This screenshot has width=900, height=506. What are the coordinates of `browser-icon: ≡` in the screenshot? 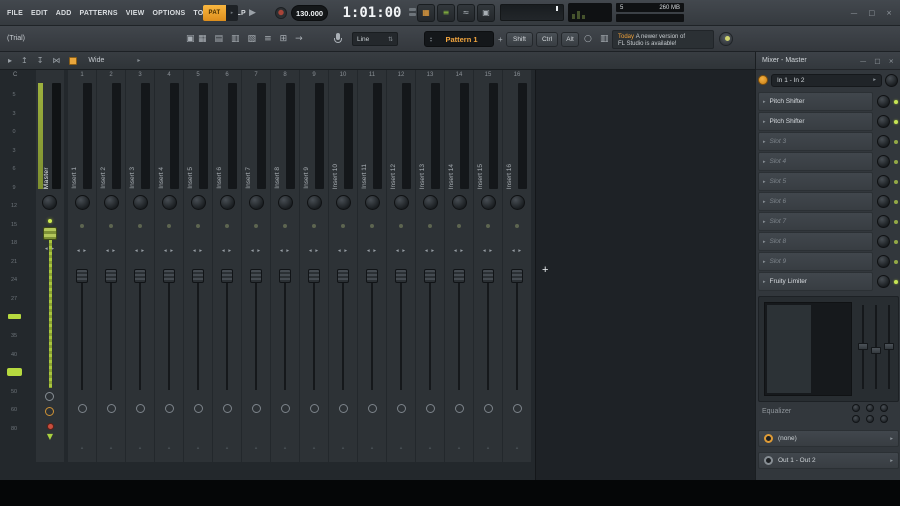 It's located at (268, 39).